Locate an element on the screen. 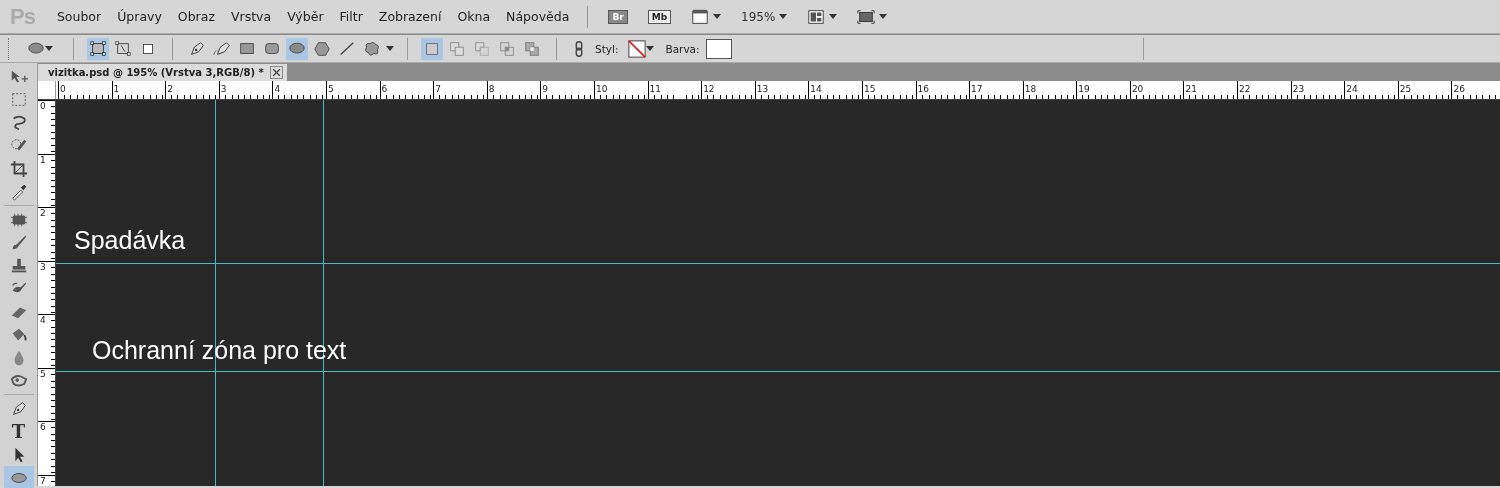  layout-icon is located at coordinates (816, 16).